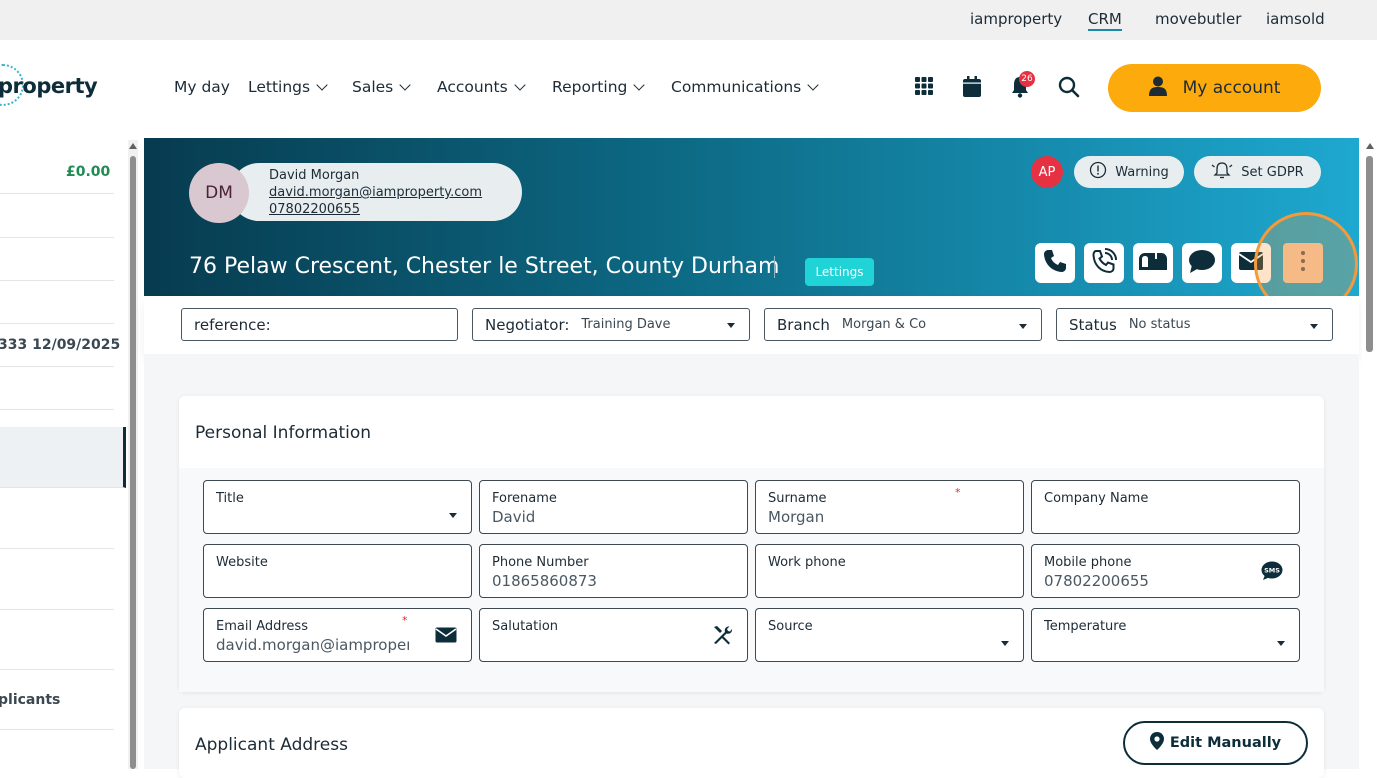  What do you see at coordinates (1215, 743) in the screenshot?
I see `edit-manually-button: Edit Manually` at bounding box center [1215, 743].